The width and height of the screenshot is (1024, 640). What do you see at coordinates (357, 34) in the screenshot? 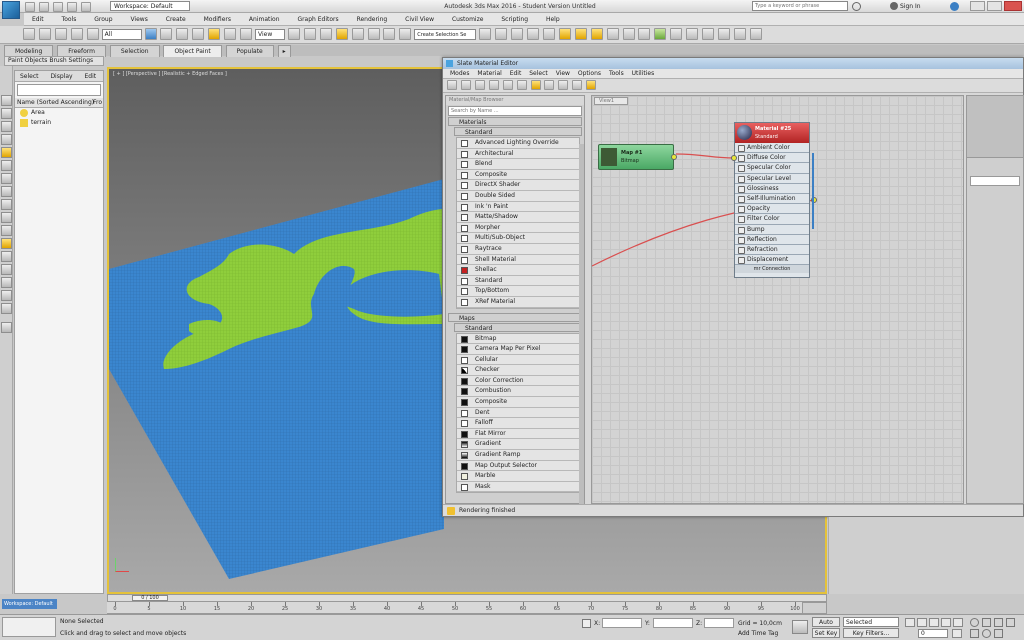
I see `angle-snap-icon` at bounding box center [357, 34].